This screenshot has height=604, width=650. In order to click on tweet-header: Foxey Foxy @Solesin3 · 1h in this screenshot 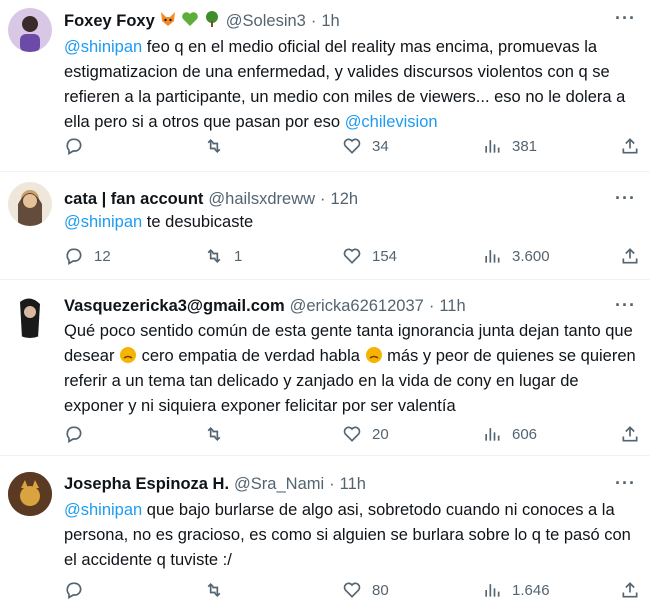, I will do `click(202, 21)`.